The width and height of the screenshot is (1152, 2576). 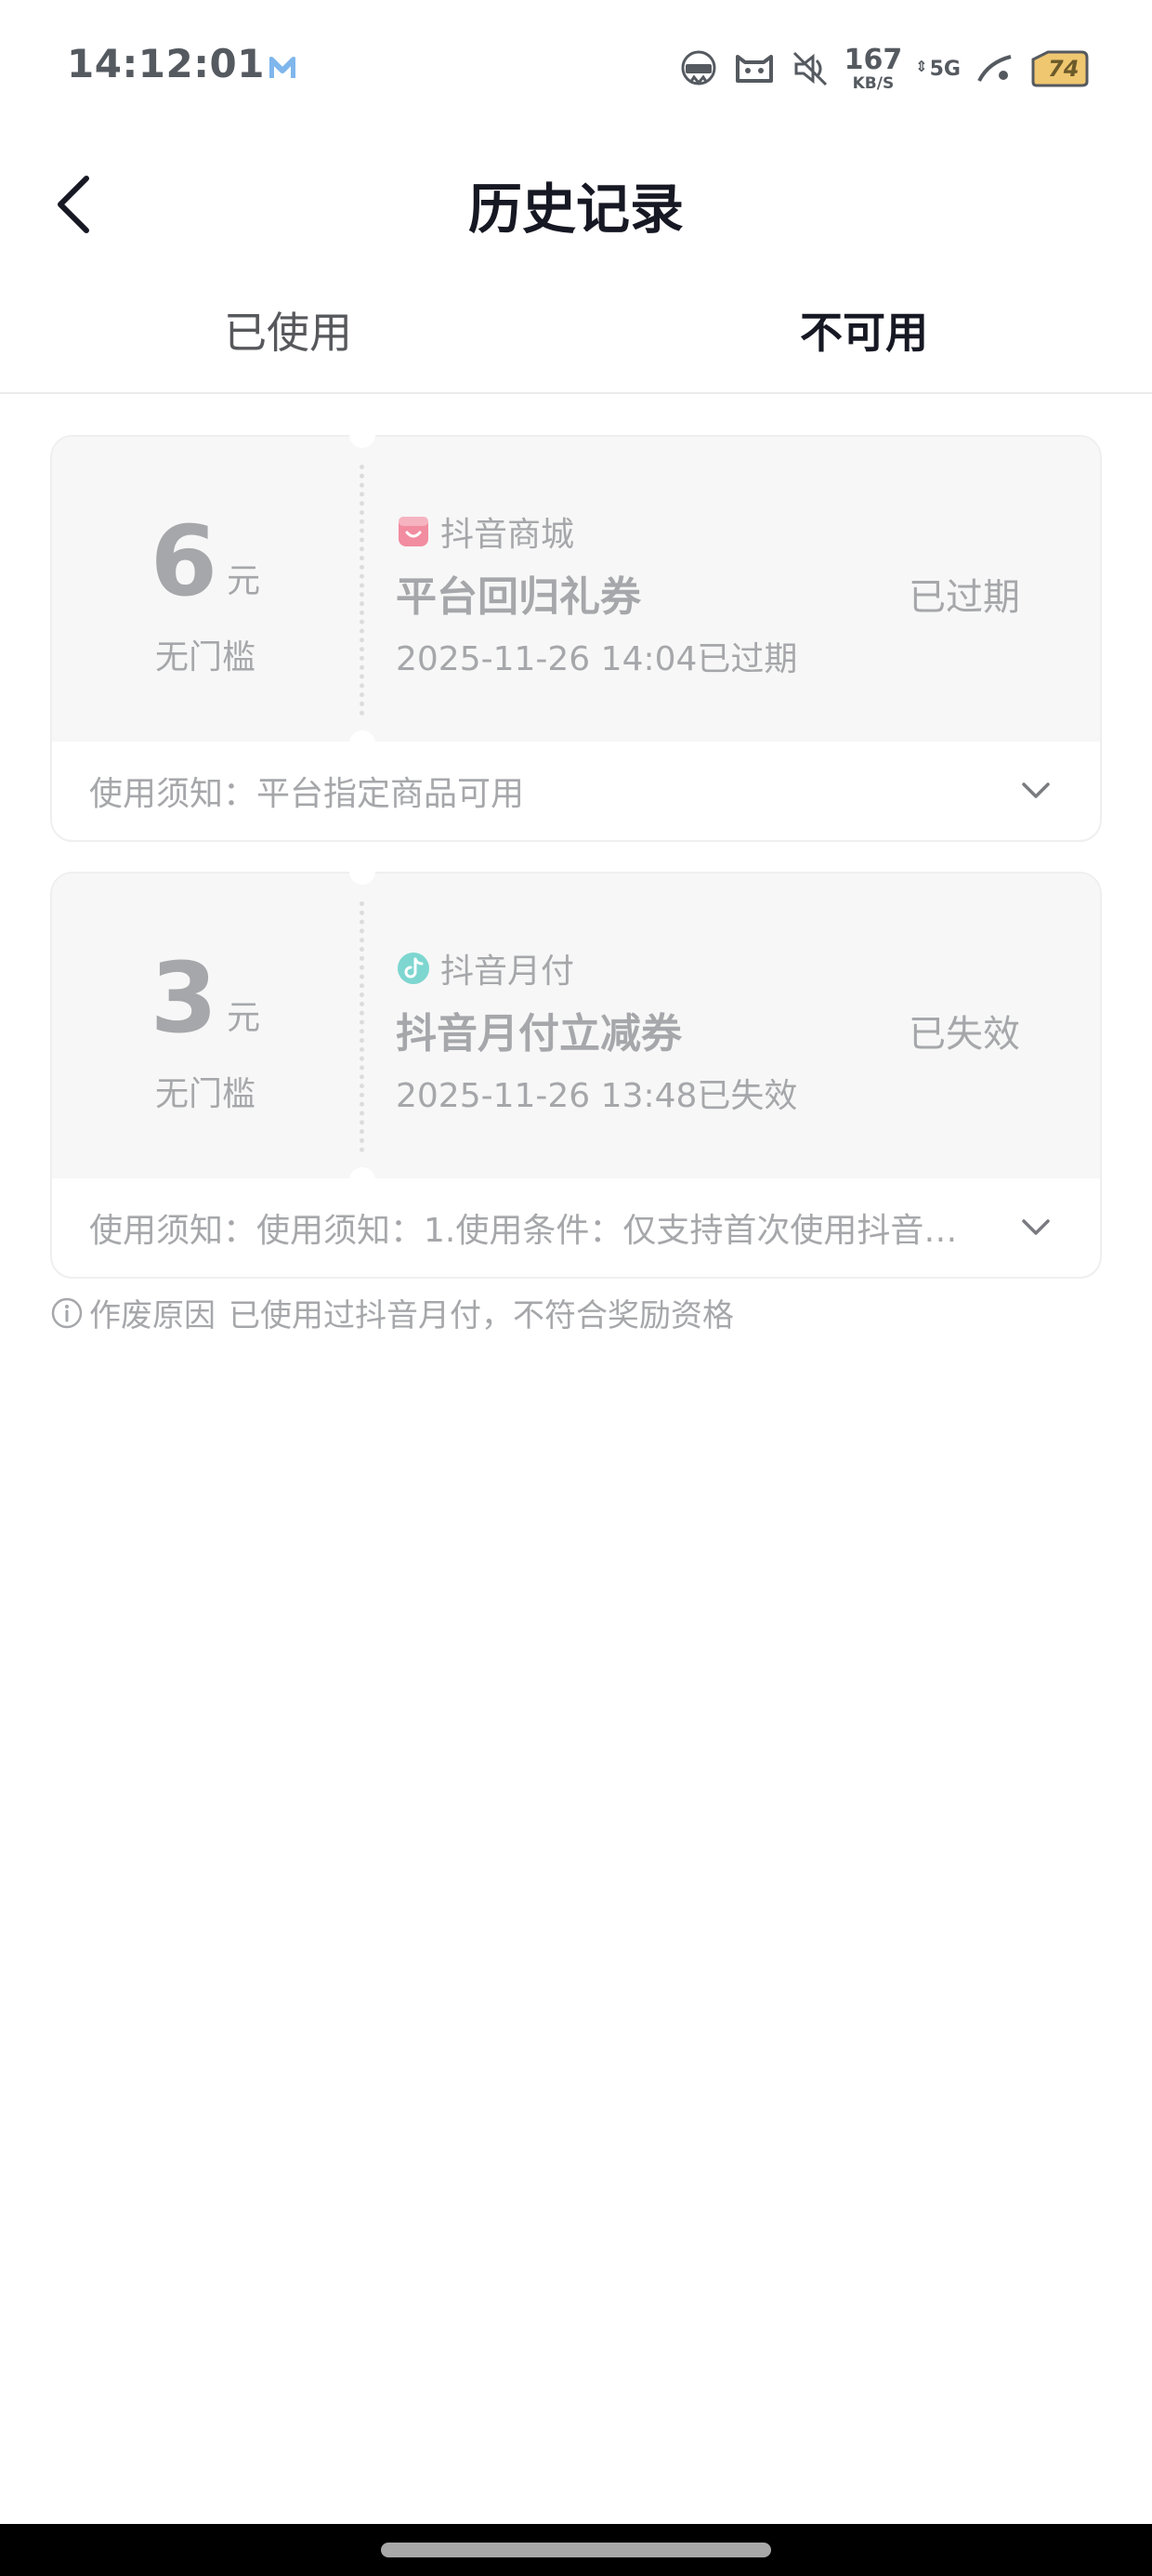 I want to click on network-speed: 167 KB/S, so click(x=873, y=69).